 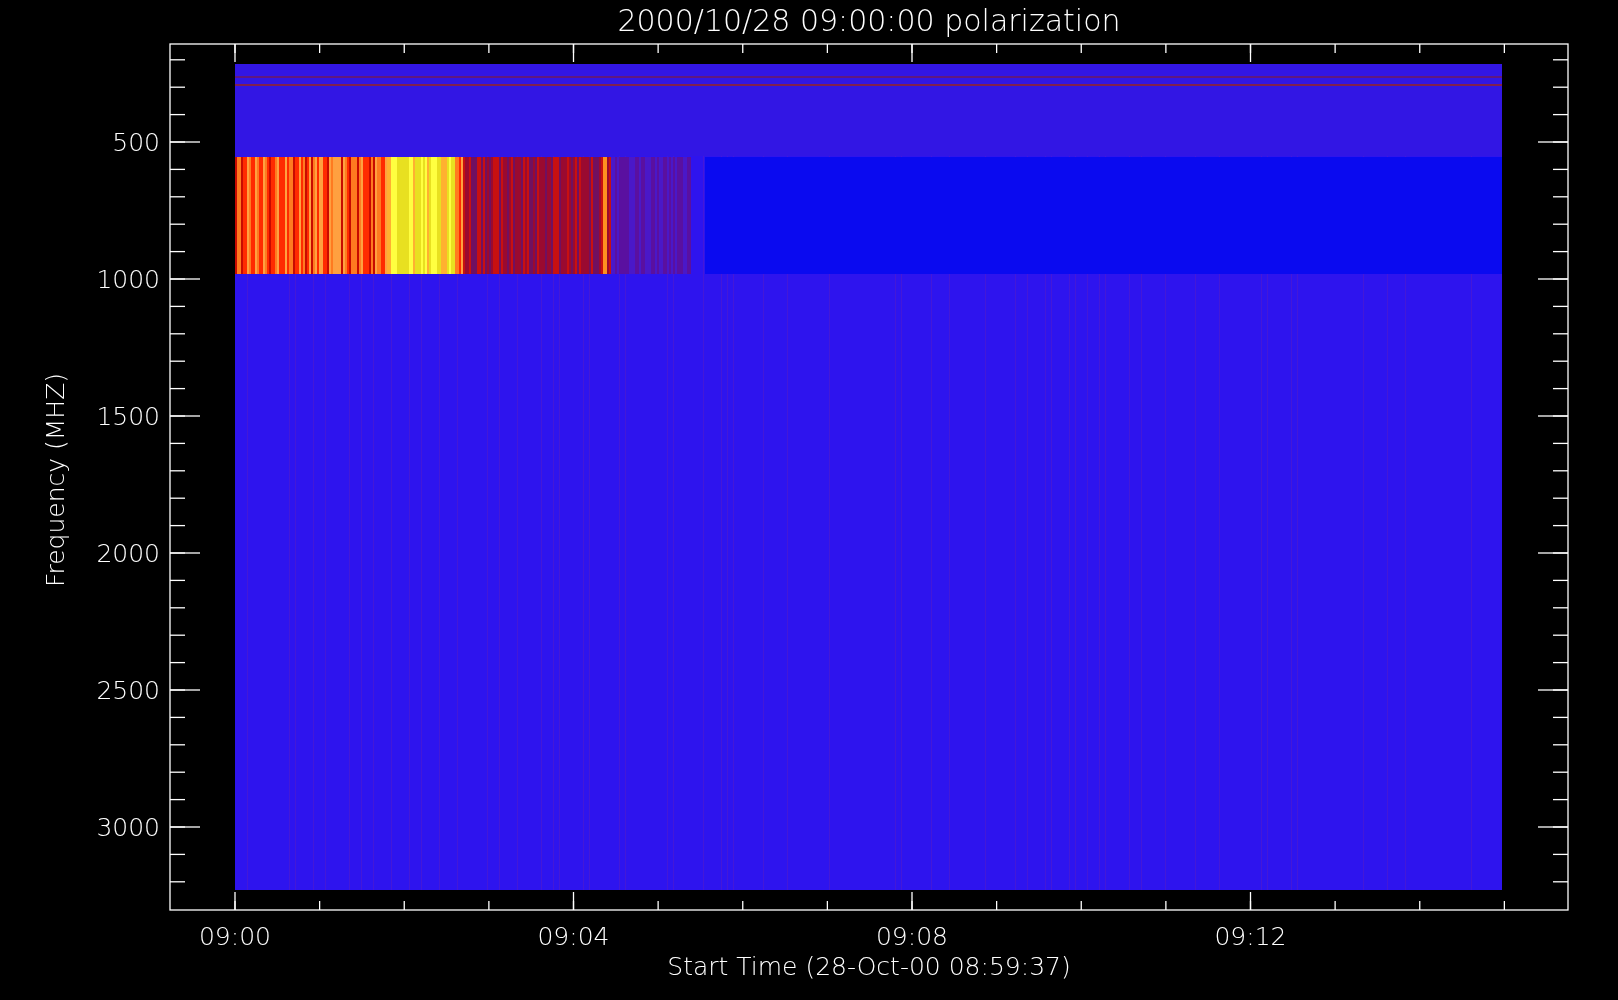 I want to click on plot-title: 2000/10/28 09:00:00 polarization, so click(x=869, y=20).